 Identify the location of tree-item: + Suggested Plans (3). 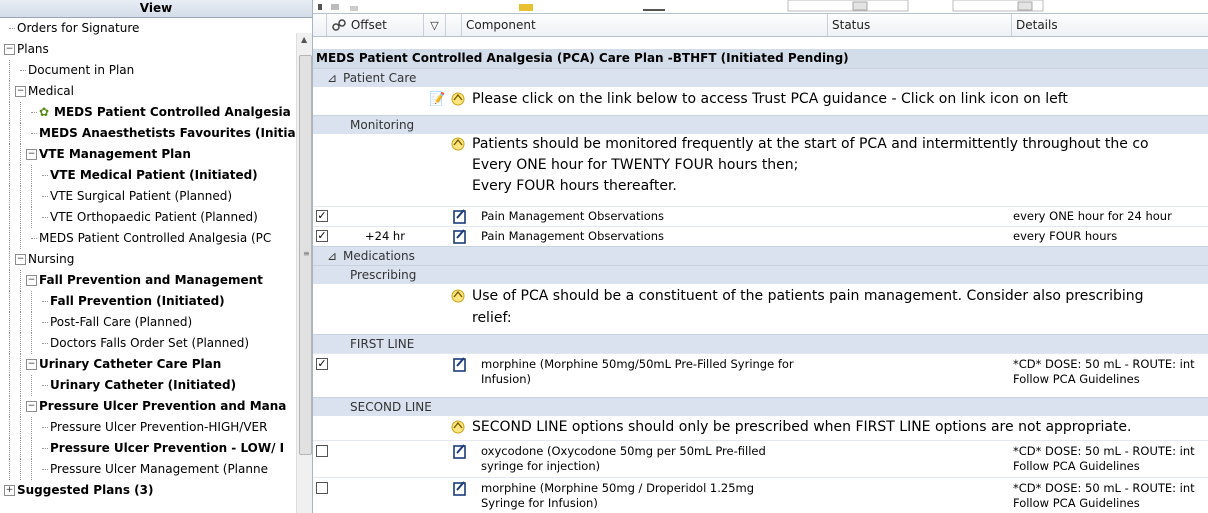
(148, 490).